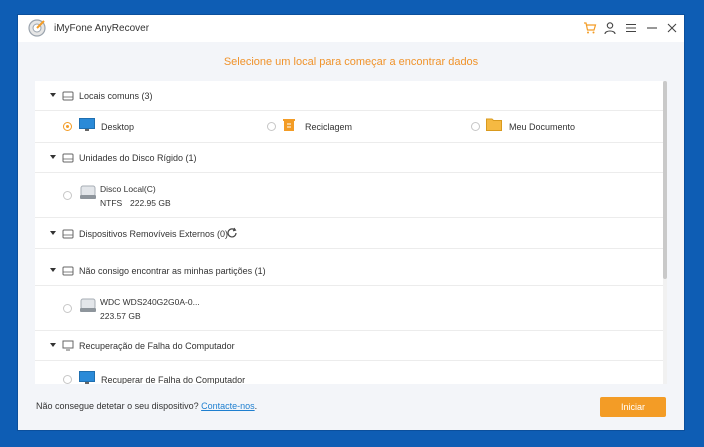  Describe the element at coordinates (138, 158) in the screenshot. I see `group-label: Unidades do Disco Rígido (1)` at that location.